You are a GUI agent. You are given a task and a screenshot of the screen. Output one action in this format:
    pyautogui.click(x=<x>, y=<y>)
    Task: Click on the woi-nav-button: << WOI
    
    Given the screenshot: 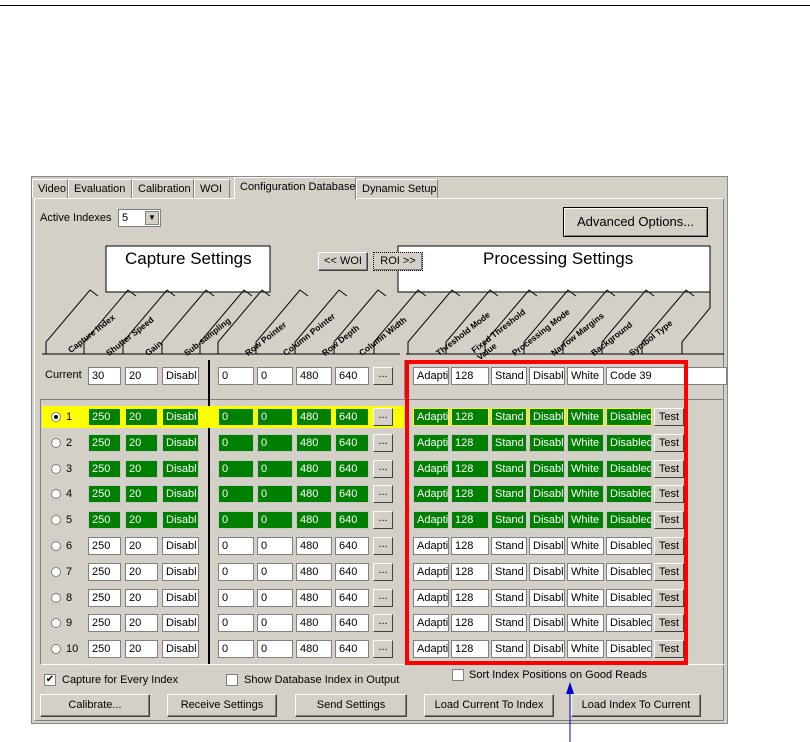 What is the action you would take?
    pyautogui.click(x=343, y=261)
    